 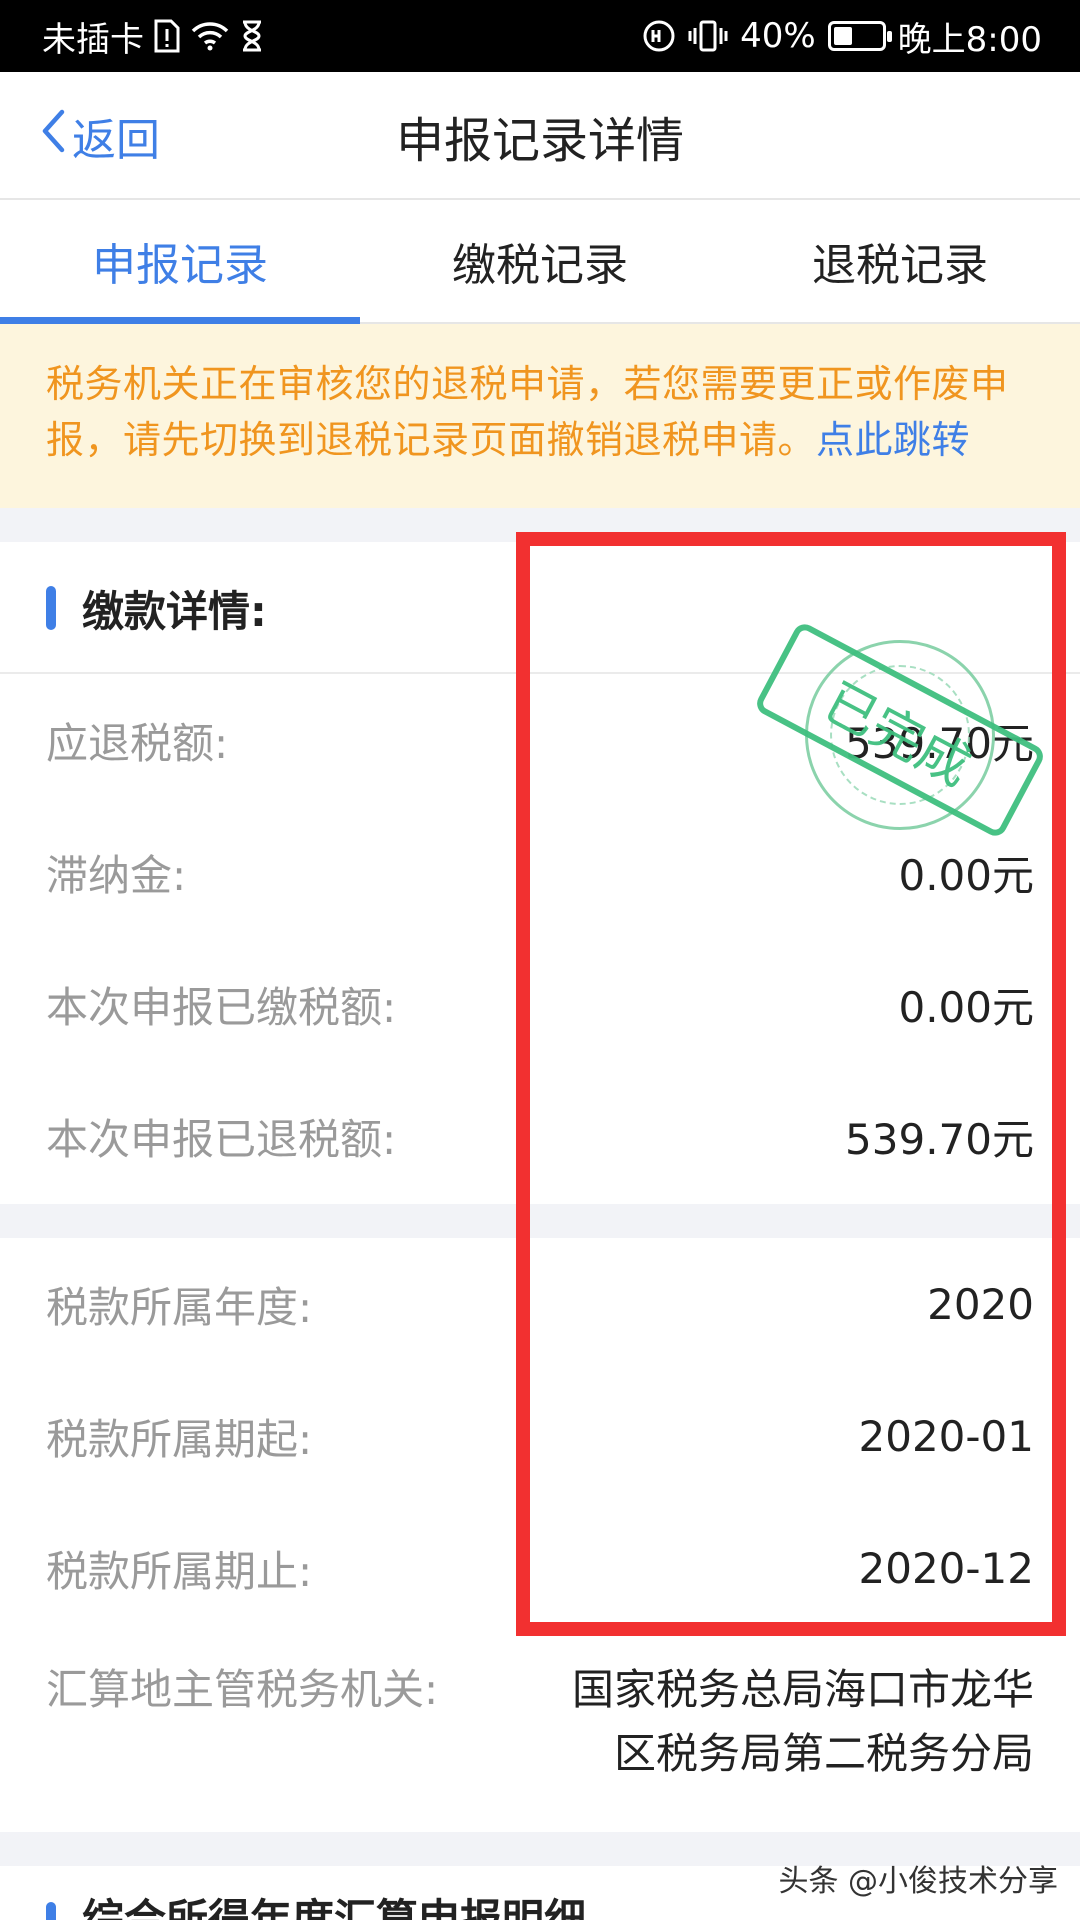 I want to click on period-start-label: 税款所属期起:, so click(x=179, y=1439).